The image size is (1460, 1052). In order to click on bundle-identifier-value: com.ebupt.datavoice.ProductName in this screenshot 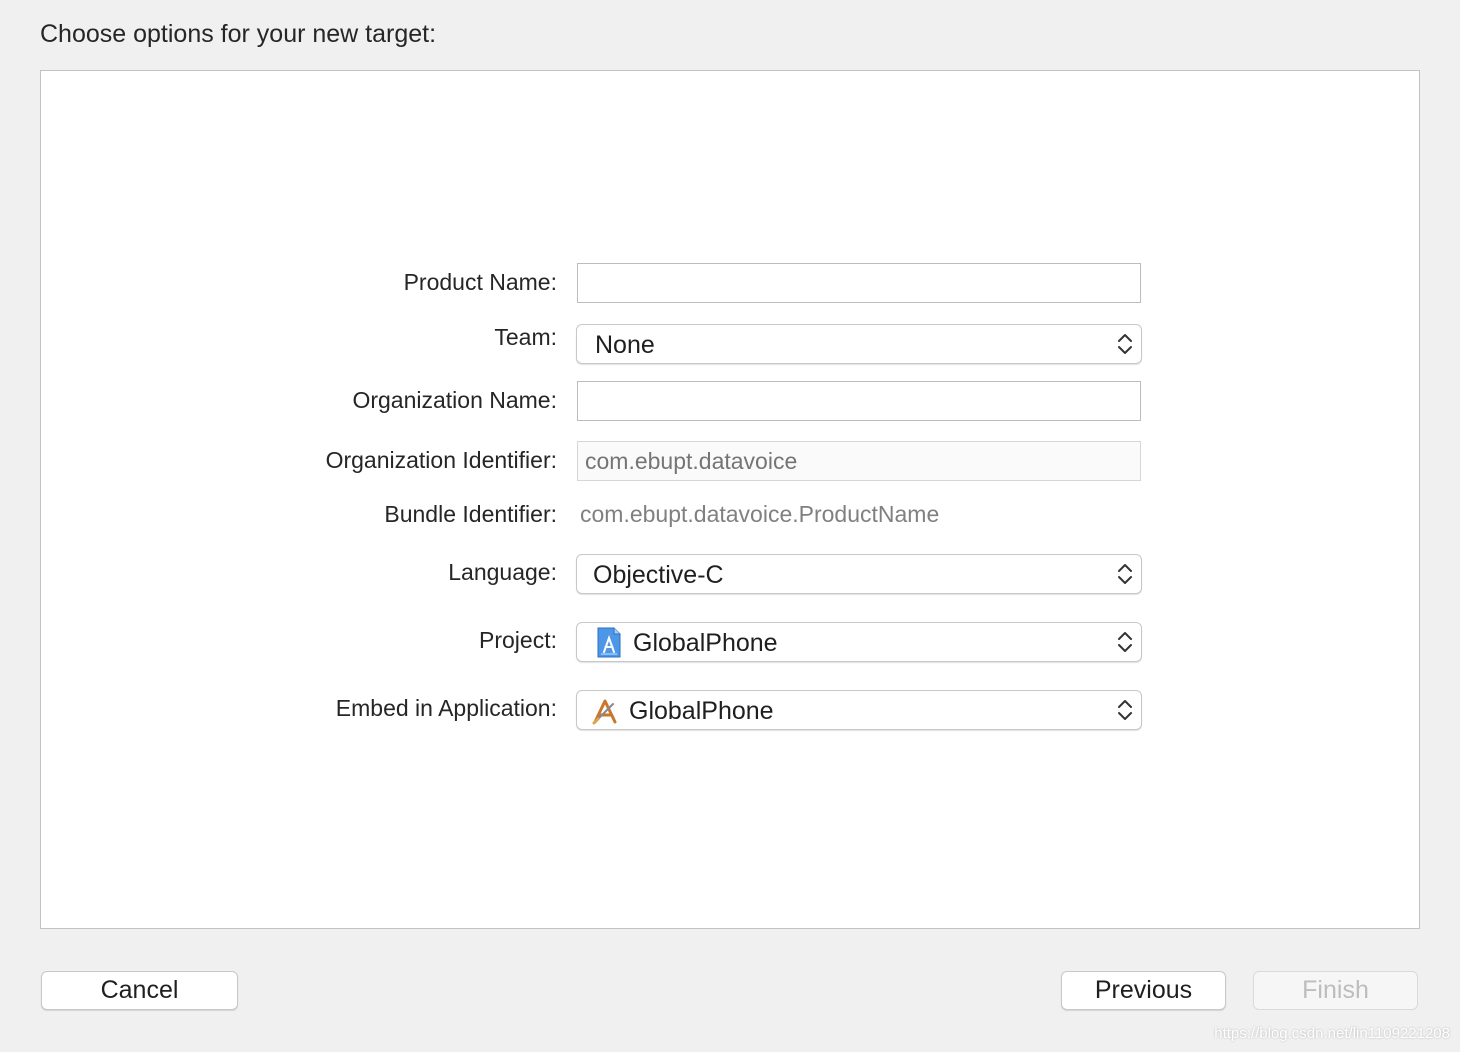, I will do `click(760, 514)`.